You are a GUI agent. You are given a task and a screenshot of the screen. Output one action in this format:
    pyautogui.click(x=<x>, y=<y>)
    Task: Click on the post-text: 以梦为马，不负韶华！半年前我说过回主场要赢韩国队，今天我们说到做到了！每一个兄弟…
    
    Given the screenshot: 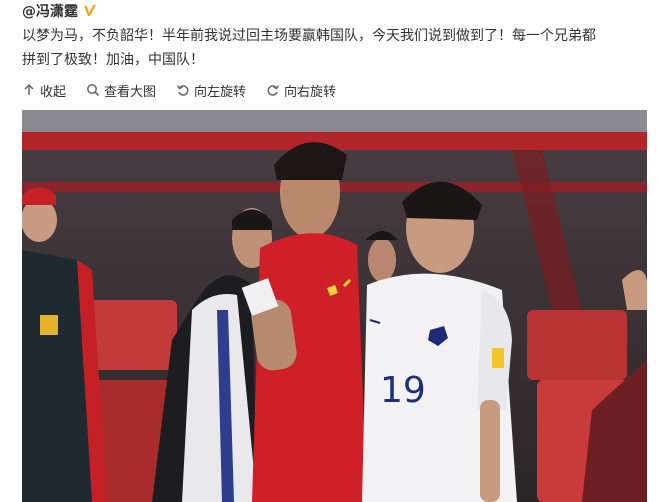 What is the action you would take?
    pyautogui.click(x=337, y=48)
    